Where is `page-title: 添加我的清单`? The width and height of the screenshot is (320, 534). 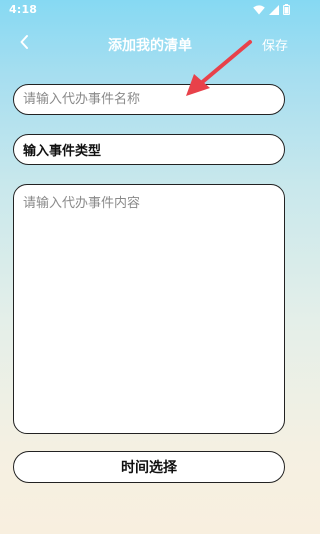
page-title: 添加我的清单 is located at coordinates (150, 46).